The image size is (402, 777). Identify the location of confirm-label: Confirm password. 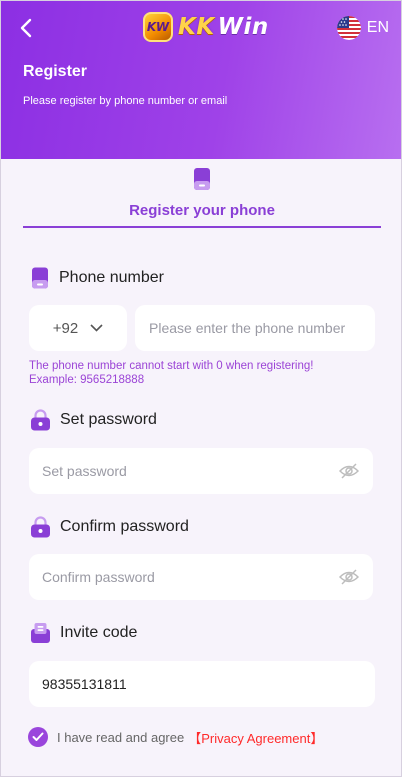
(124, 526).